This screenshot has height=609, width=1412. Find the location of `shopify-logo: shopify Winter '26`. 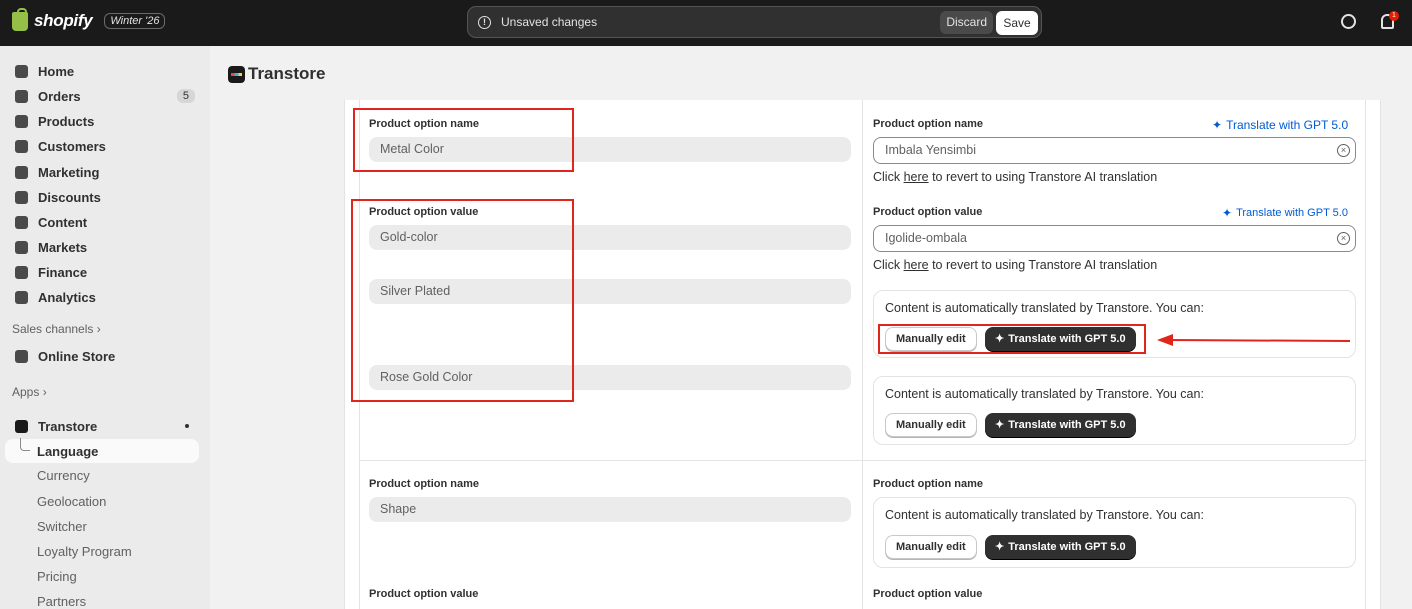

shopify-logo: shopify Winter '26 is located at coordinates (89, 19).